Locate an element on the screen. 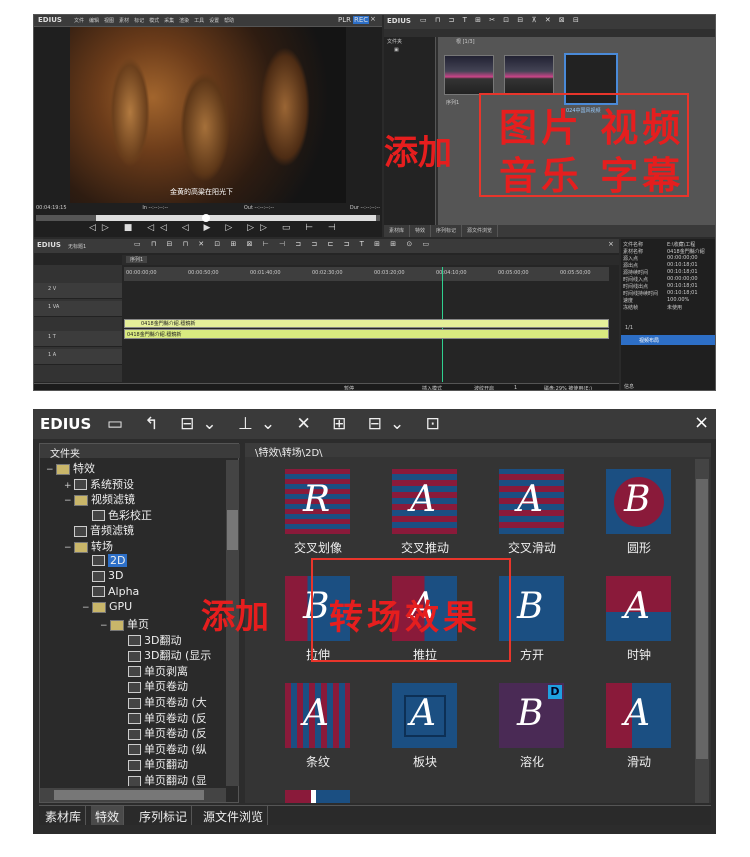 The width and height of the screenshot is (750, 857). effect-thumbnail is located at coordinates (317, 796).